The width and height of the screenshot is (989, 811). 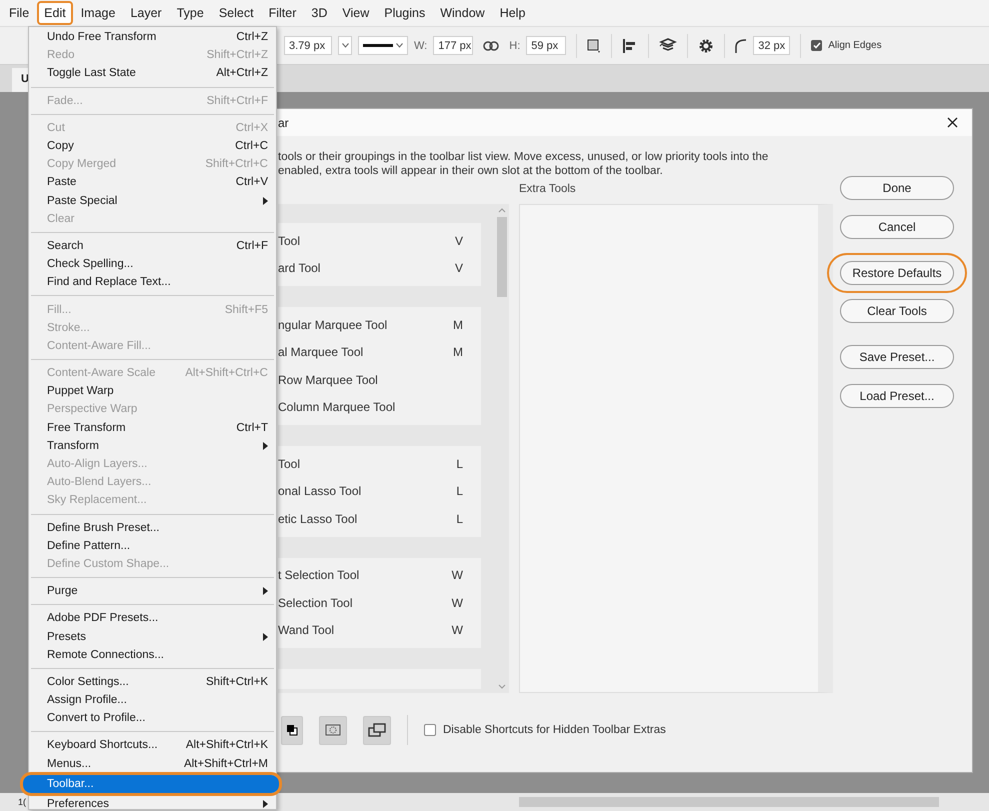 What do you see at coordinates (306, 630) in the screenshot?
I see `tool-name: Wand Tool` at bounding box center [306, 630].